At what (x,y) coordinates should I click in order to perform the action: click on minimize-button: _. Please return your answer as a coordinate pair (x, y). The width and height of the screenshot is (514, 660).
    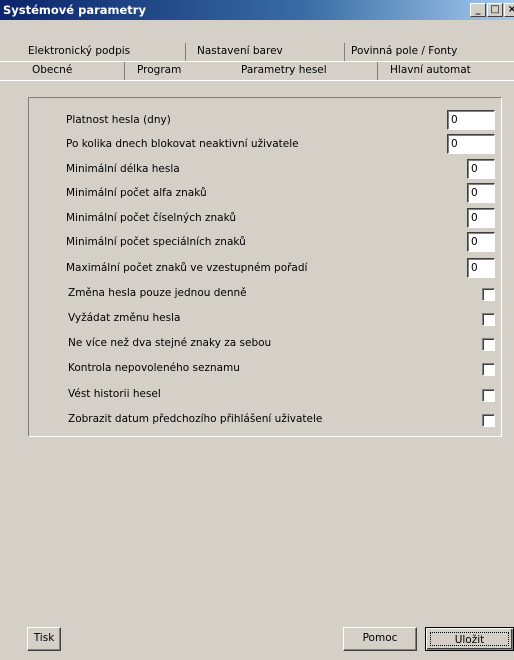
    Looking at the image, I should click on (478, 10).